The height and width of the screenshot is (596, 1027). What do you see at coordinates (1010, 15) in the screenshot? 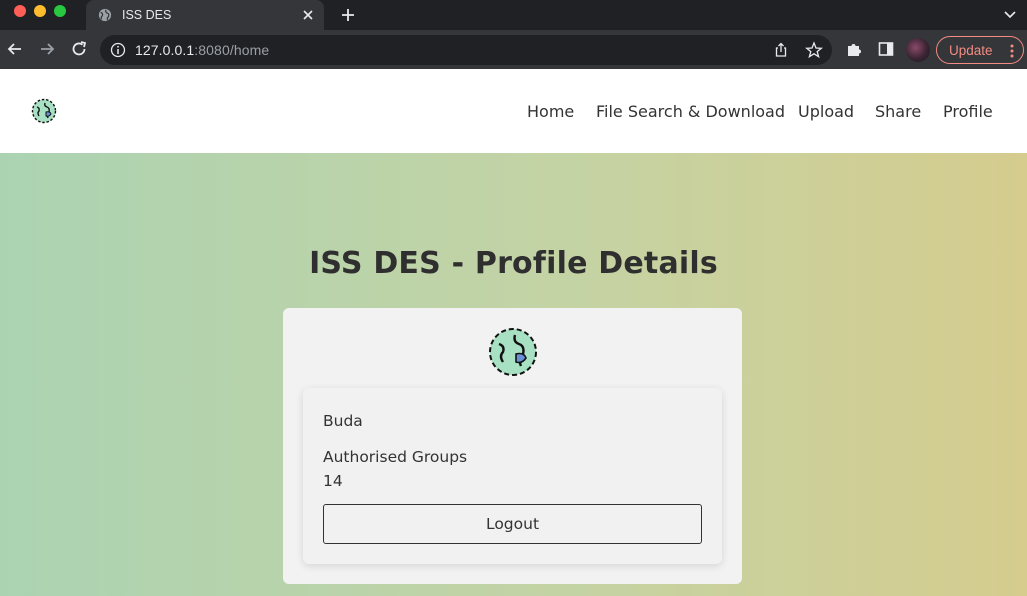
I see `chevron-down-icon` at bounding box center [1010, 15].